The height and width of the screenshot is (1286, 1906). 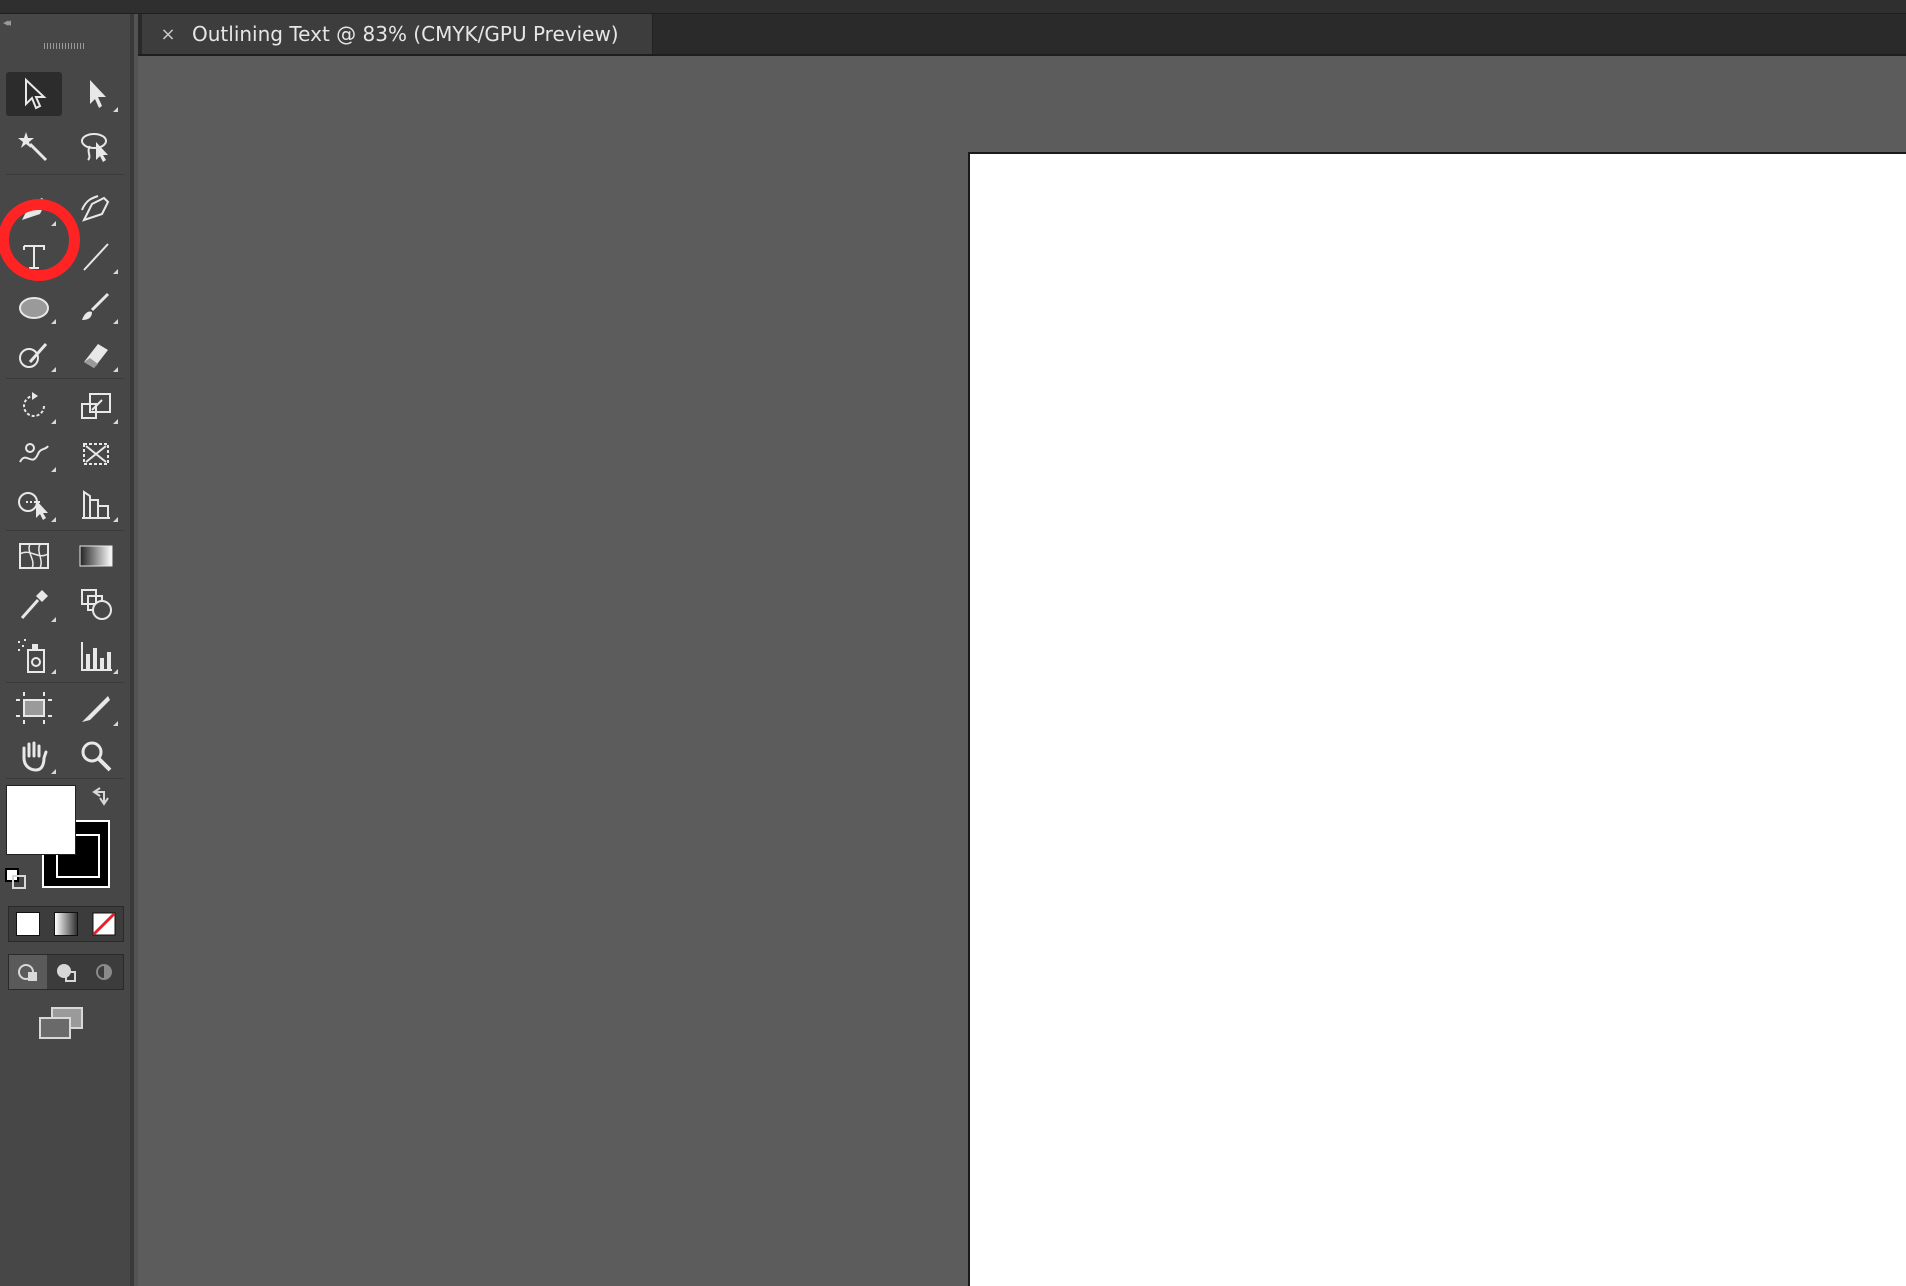 I want to click on lasso-icon, so click(x=94, y=147).